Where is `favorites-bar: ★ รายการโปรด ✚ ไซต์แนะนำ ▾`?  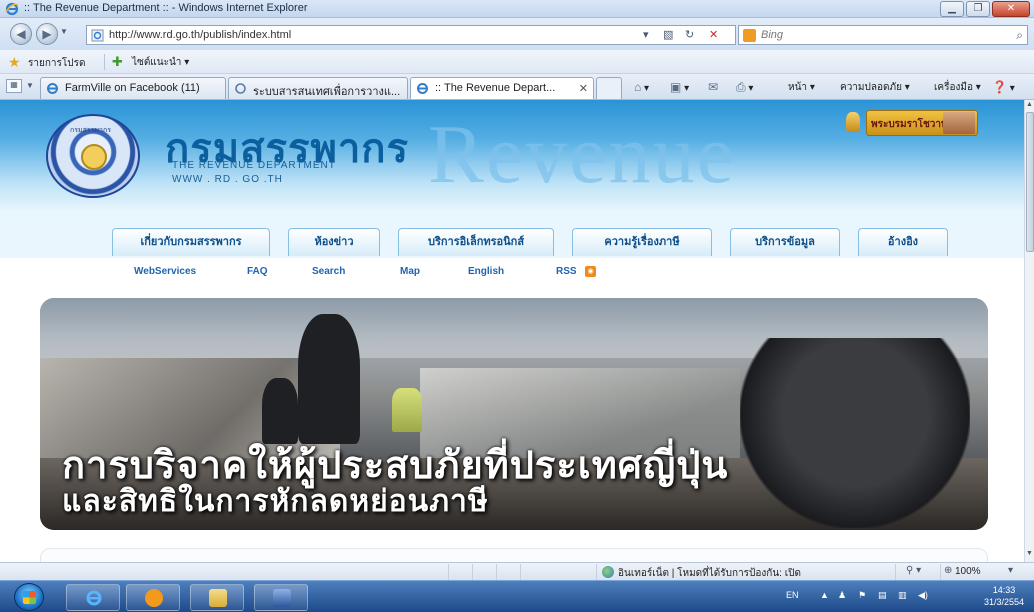 favorites-bar: ★ รายการโปรด ✚ ไซต์แนะนำ ▾ is located at coordinates (517, 62).